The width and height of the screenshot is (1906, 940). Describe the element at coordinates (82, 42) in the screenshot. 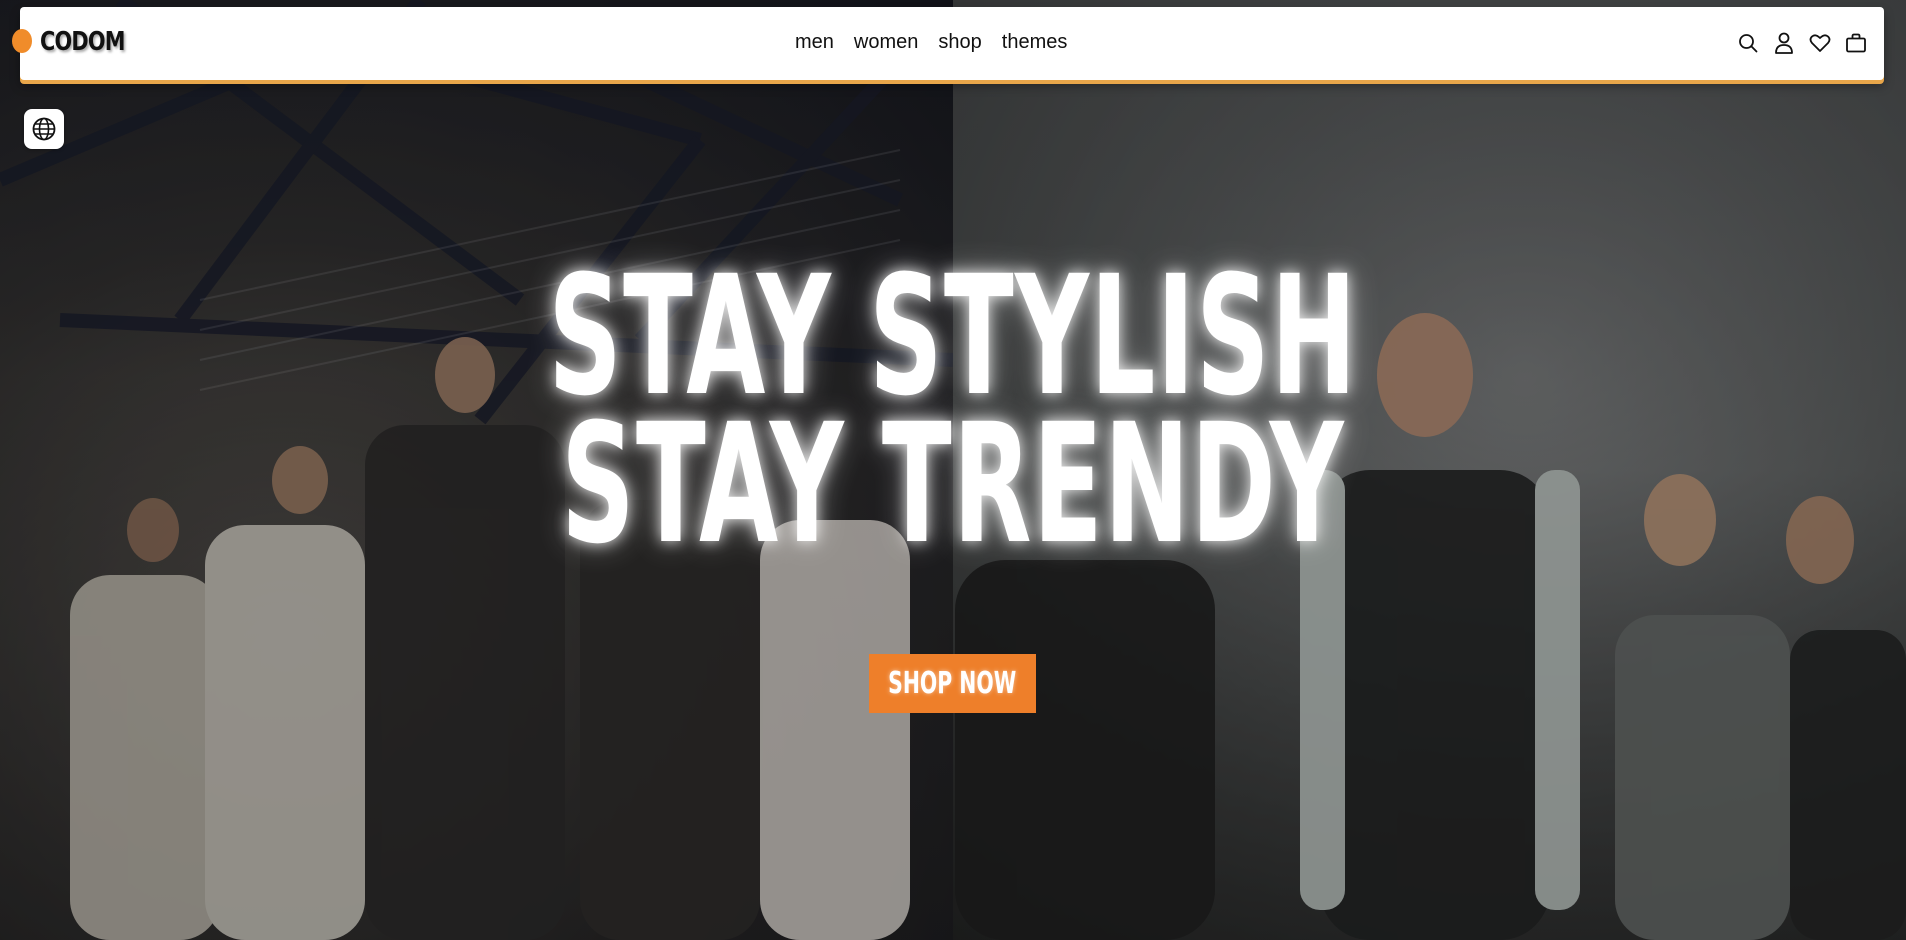

I see `brand-logo: CODOM` at that location.